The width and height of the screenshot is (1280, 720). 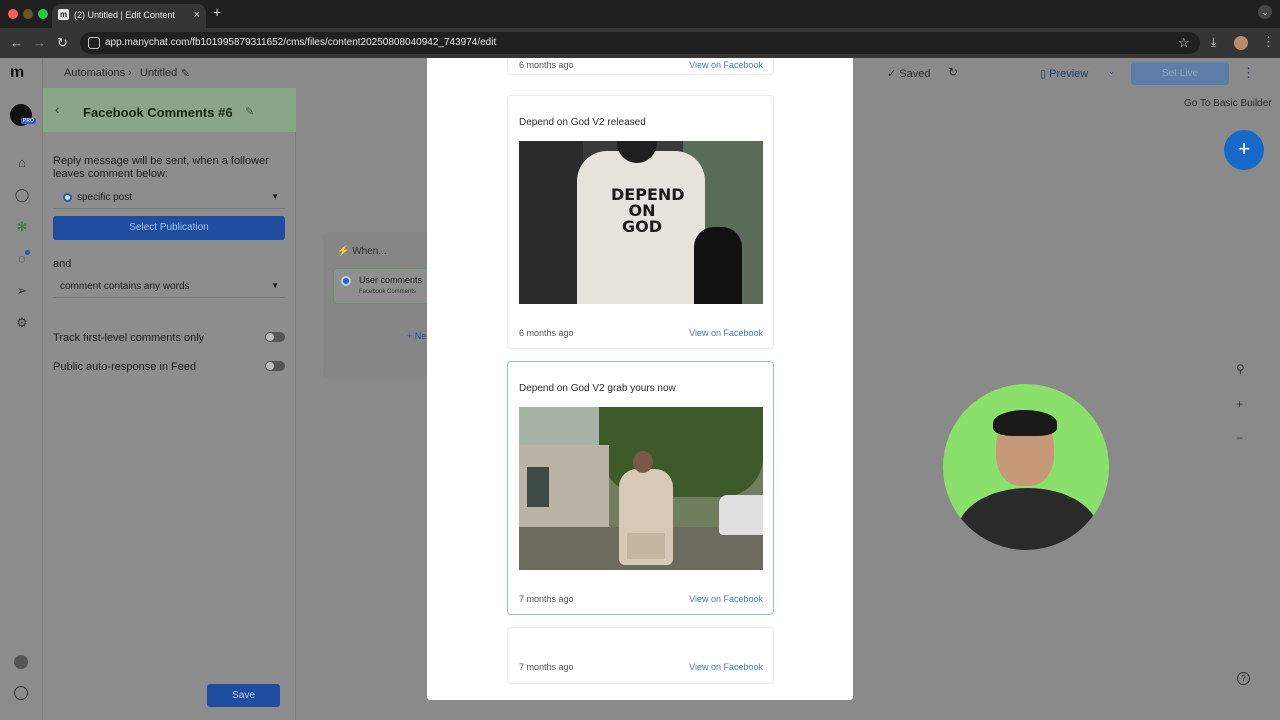 I want to click on trigger-title: User comments, so click(x=391, y=280).